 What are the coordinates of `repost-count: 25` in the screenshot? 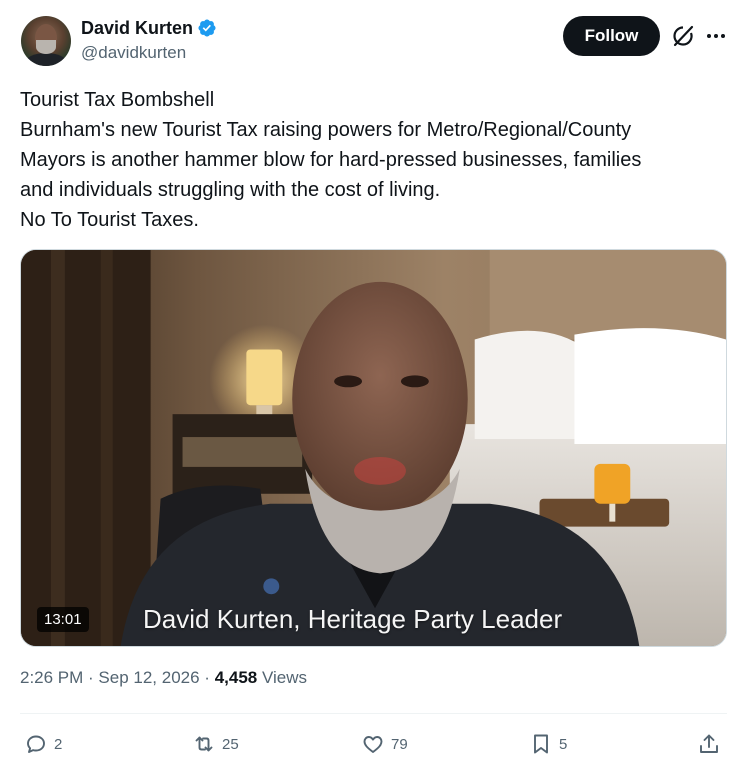 It's located at (230, 744).